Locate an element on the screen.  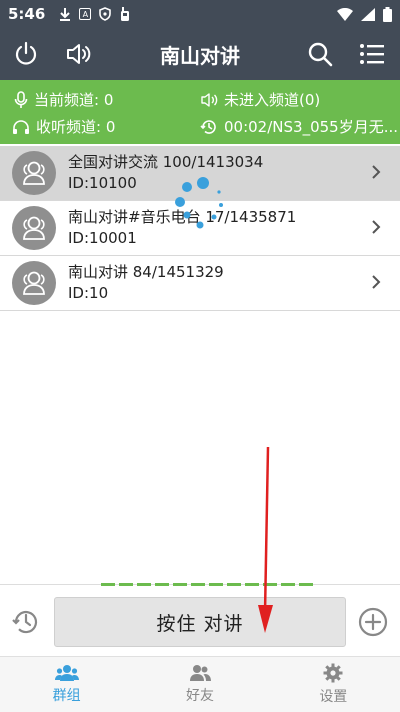
tab-label: 群组 is located at coordinates (66, 696).